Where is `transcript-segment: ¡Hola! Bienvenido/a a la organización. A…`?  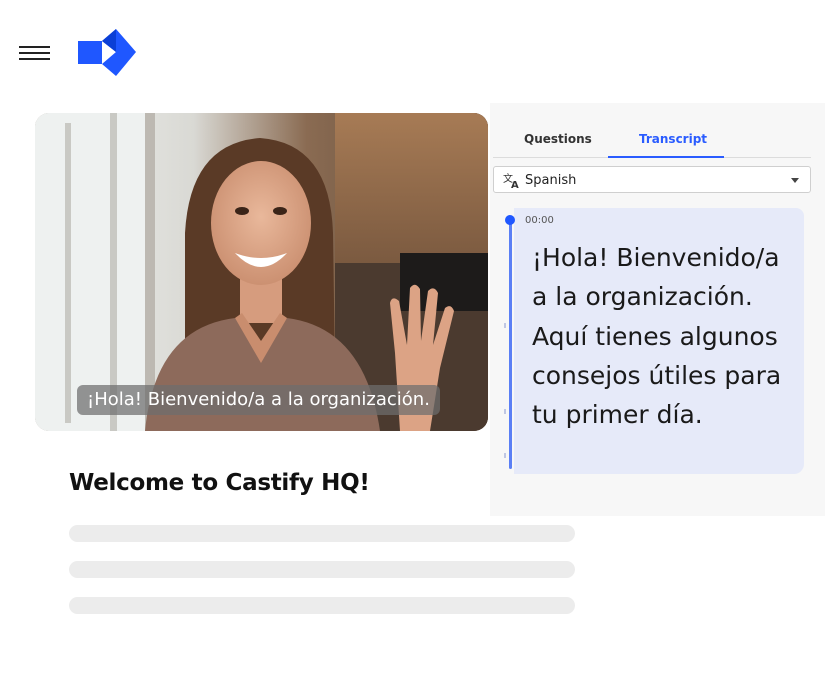
transcript-segment: ¡Hola! Bienvenido/a a la organización. A… is located at coordinates (659, 341).